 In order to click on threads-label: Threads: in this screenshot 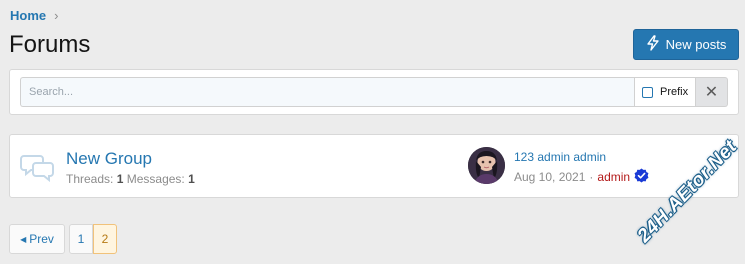, I will do `click(90, 179)`.